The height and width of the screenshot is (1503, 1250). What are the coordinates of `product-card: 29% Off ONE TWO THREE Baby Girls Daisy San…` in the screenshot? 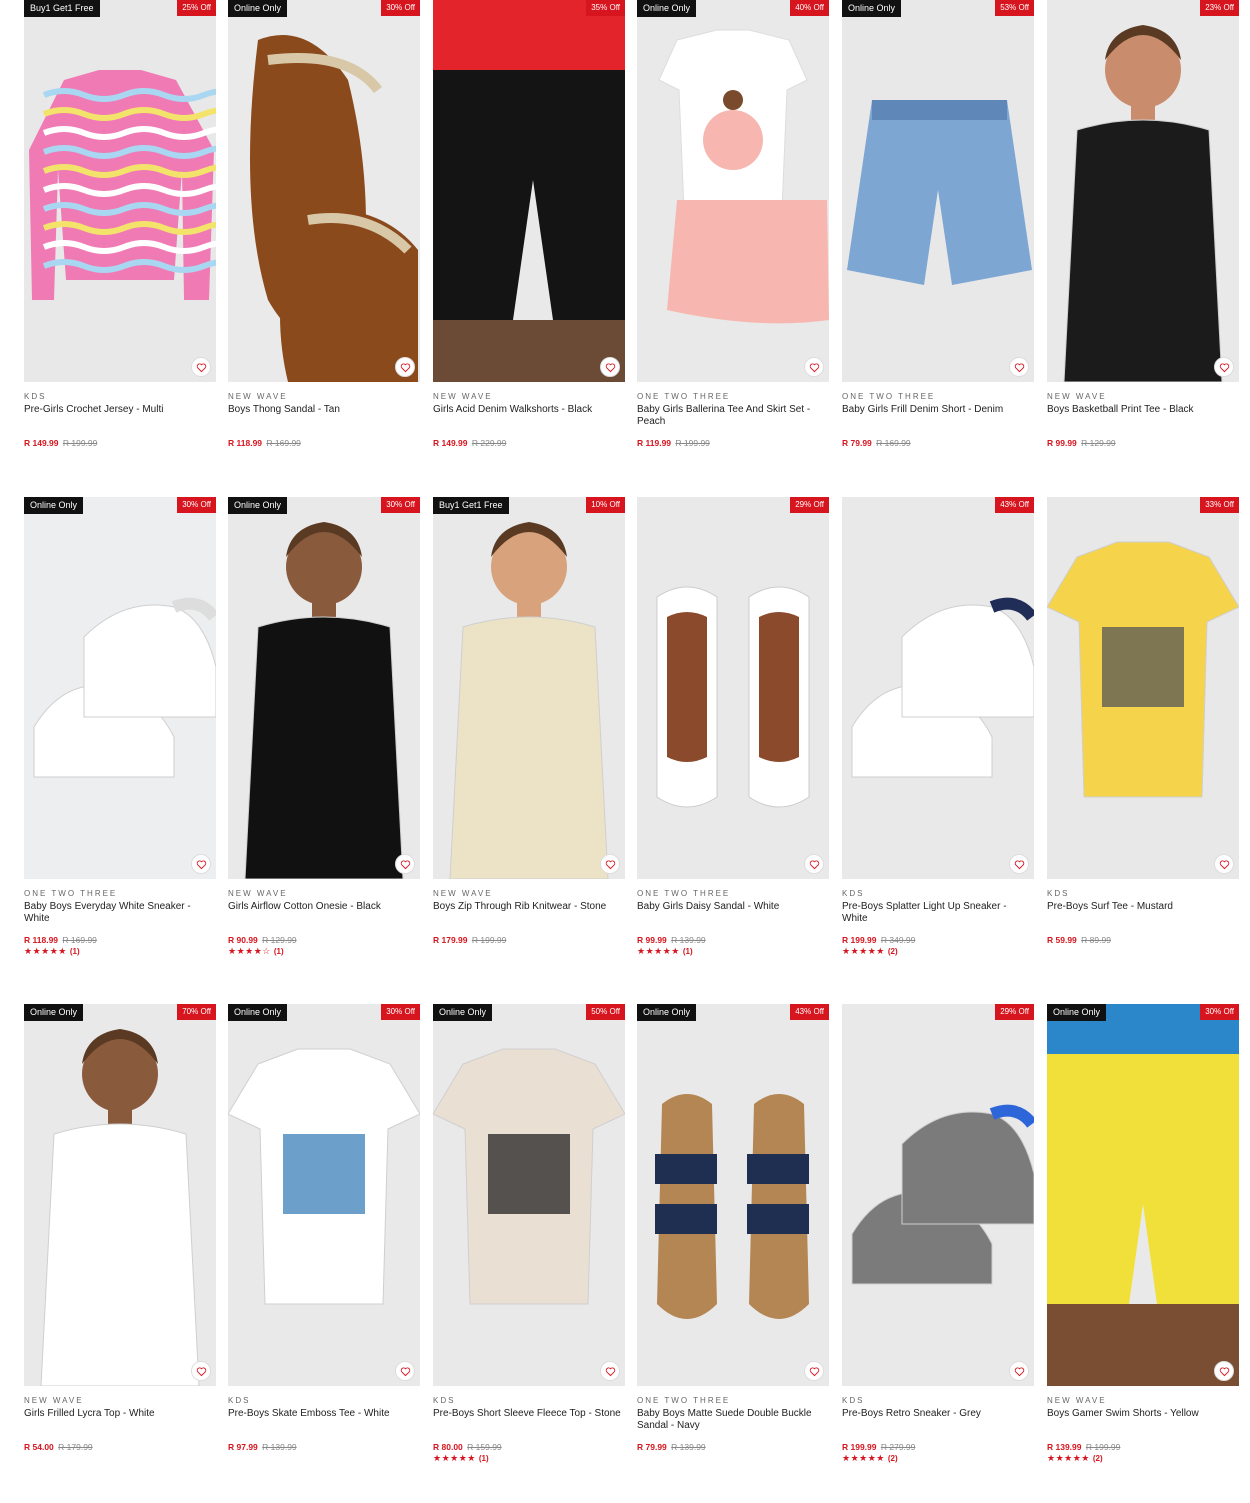 It's located at (733, 727).